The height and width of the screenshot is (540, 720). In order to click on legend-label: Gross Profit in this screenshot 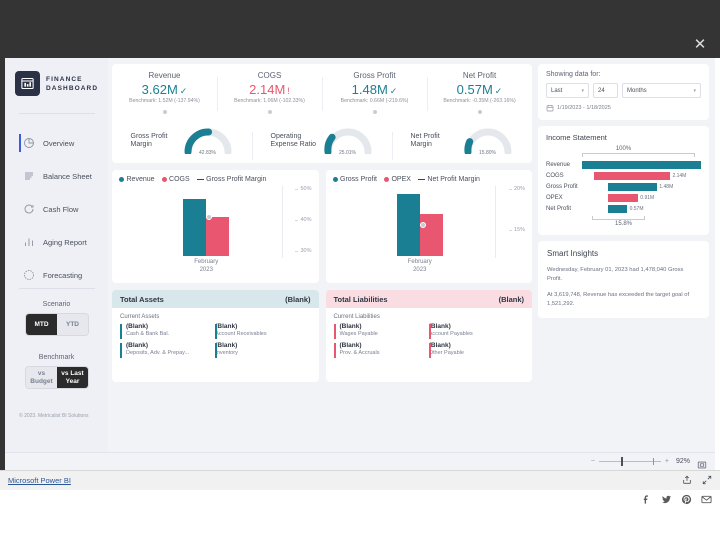, I will do `click(358, 179)`.